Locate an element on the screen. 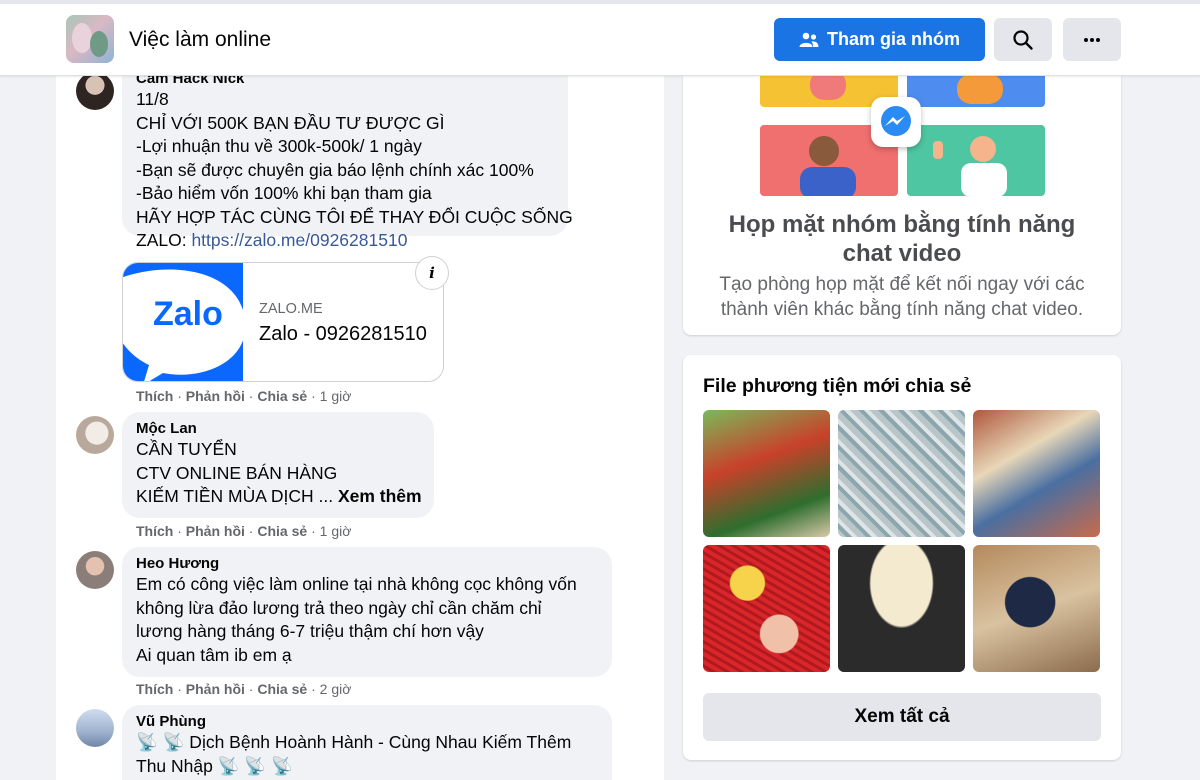  comment-text-line: Thu Nhập 📡 📡 📡 is located at coordinates (214, 765).